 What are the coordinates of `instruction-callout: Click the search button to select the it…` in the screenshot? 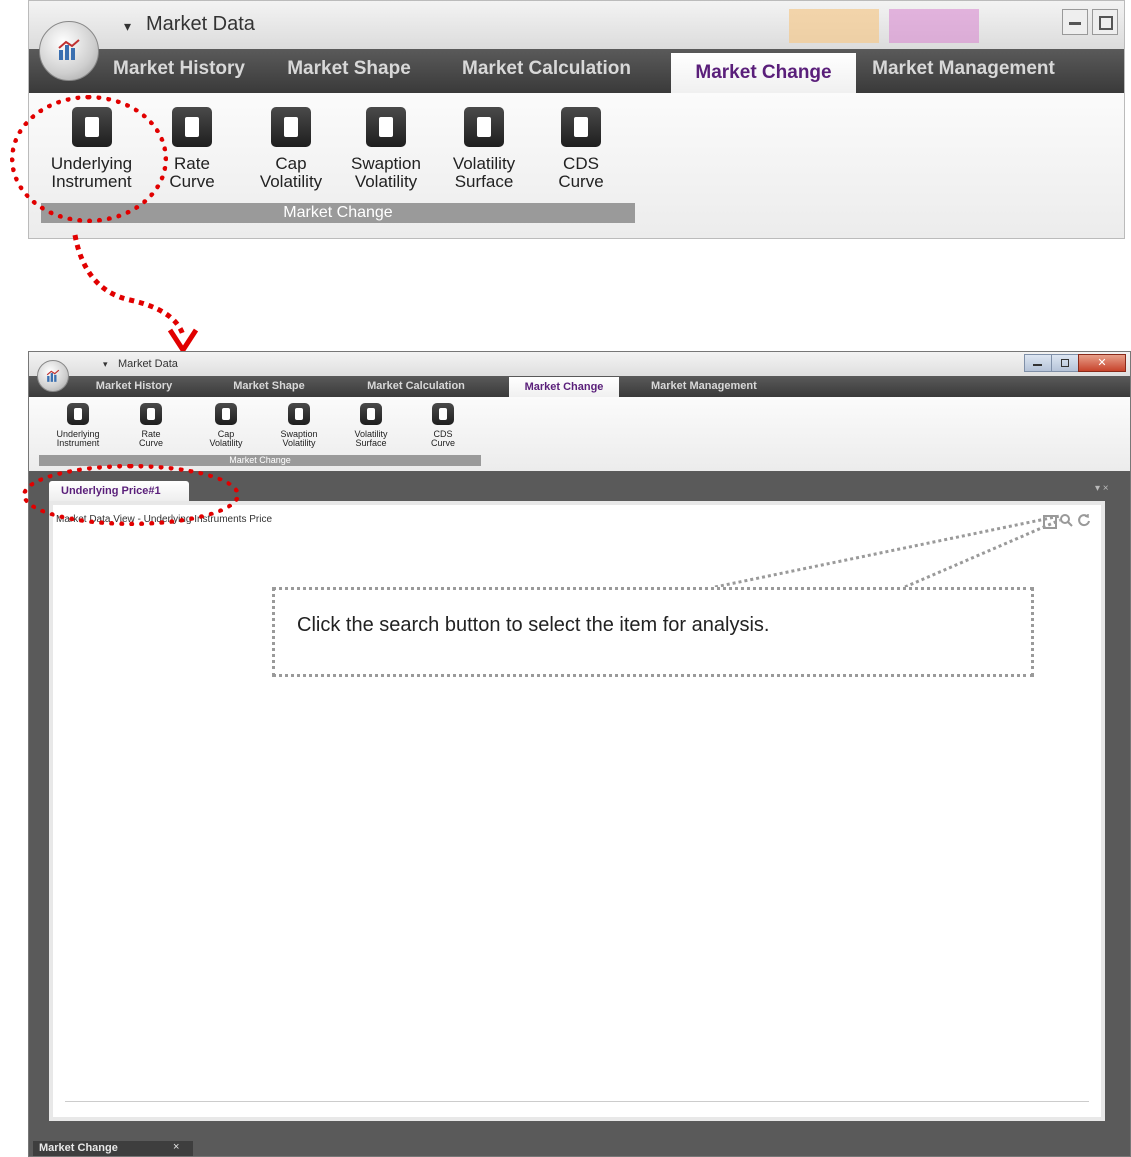 It's located at (653, 632).